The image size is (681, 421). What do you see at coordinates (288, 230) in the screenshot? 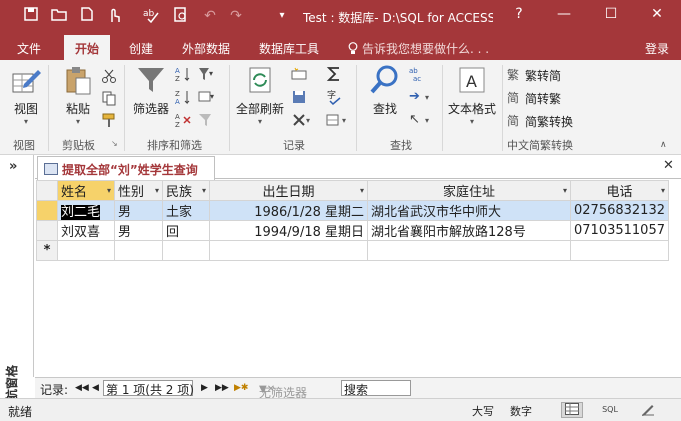
I see `table-cell: 1994/9/18 星期日` at bounding box center [288, 230].